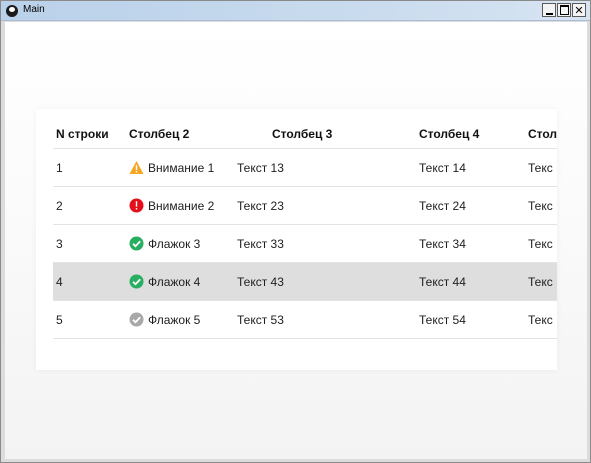  Describe the element at coordinates (305, 206) in the screenshot. I see `table-row: 2 Внимание 2 Текст 23 Текст 24 Текс` at that location.